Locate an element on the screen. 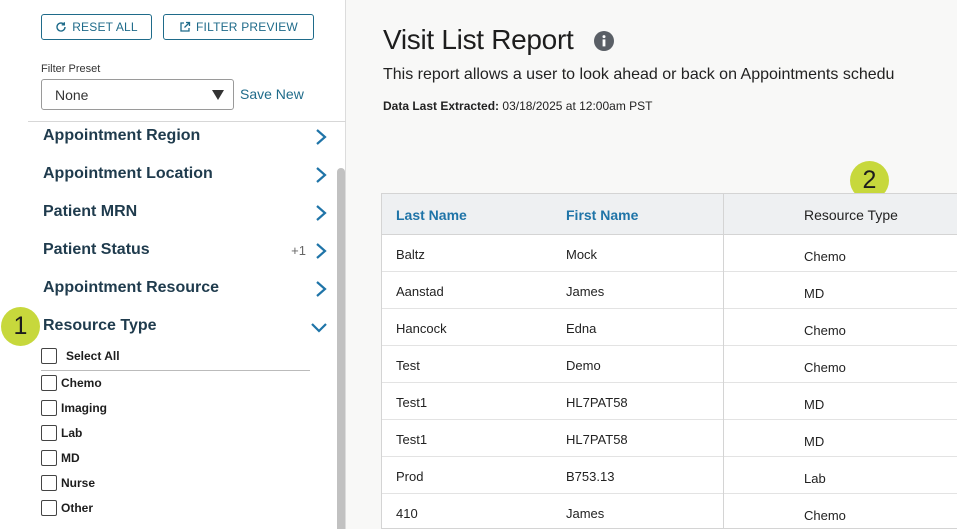  page-title: Visit List Report is located at coordinates (478, 39).